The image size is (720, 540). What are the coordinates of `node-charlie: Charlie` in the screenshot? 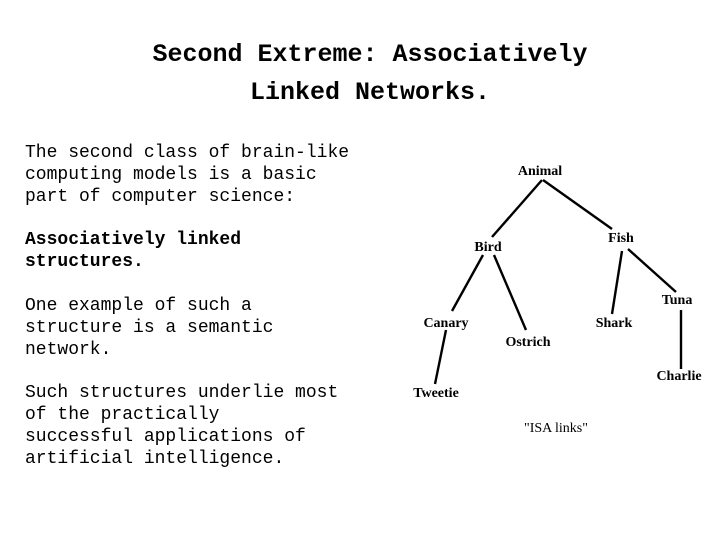 It's located at (678, 376).